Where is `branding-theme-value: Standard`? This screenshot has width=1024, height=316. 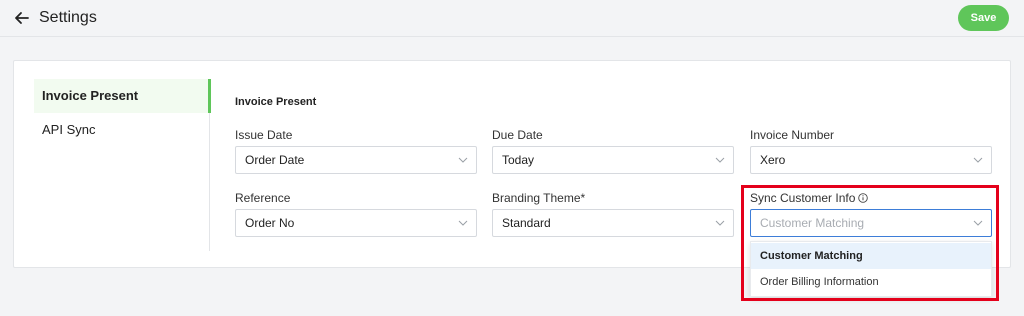 branding-theme-value: Standard is located at coordinates (526, 223).